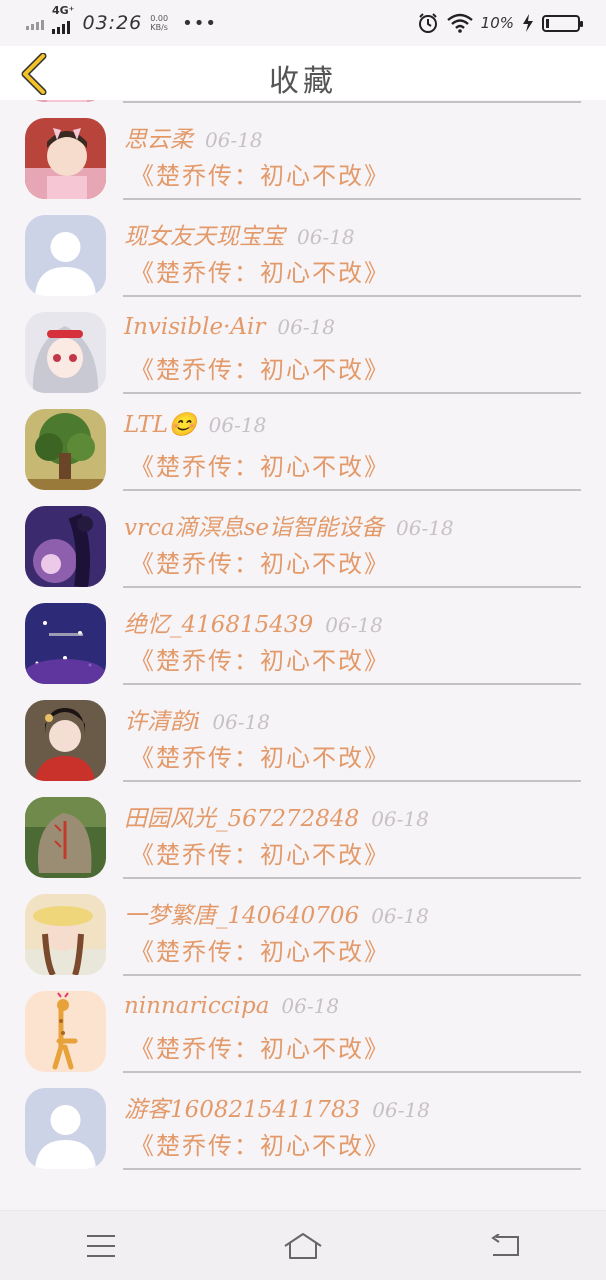  Describe the element at coordinates (160, 425) in the screenshot. I see `user-name: LTL😊` at that location.